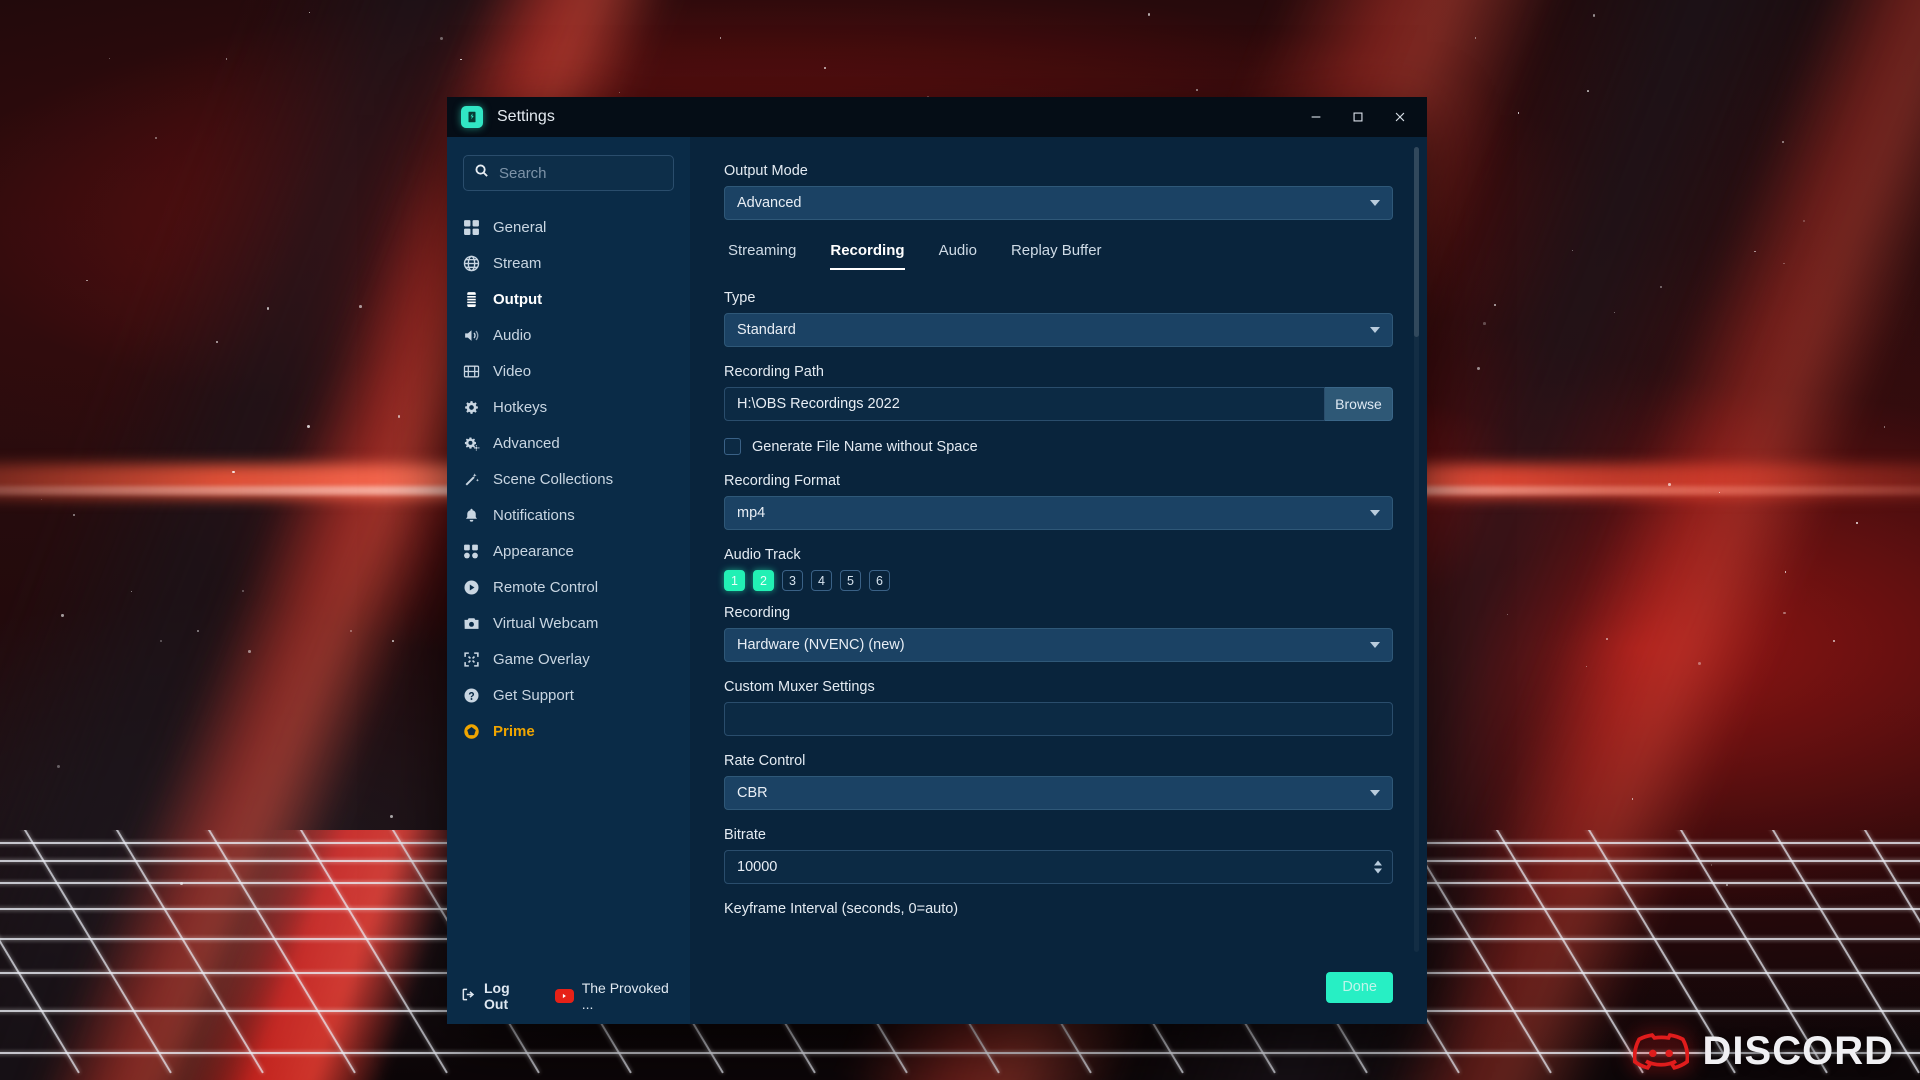 The width and height of the screenshot is (1920, 1080). I want to click on search-container, so click(568, 167).